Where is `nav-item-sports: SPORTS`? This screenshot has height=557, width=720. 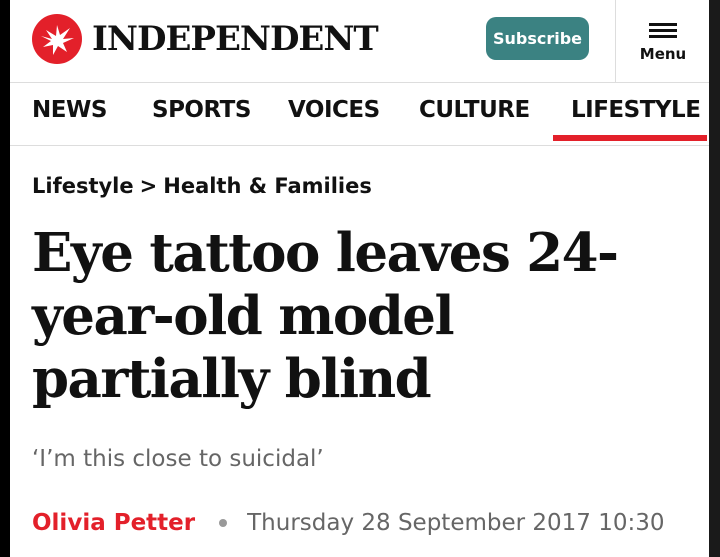
nav-item-sports: SPORTS is located at coordinates (201, 110).